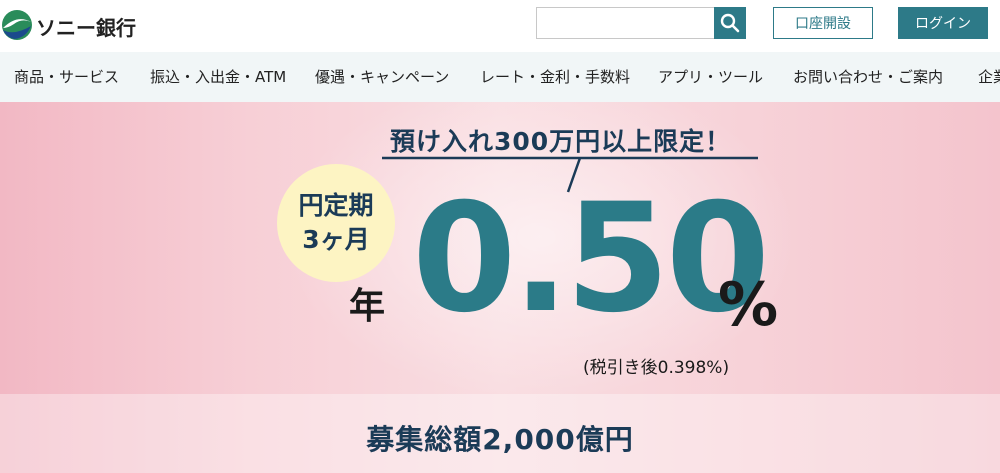  Describe the element at coordinates (943, 23) in the screenshot. I see `login-button: ログイン` at that location.